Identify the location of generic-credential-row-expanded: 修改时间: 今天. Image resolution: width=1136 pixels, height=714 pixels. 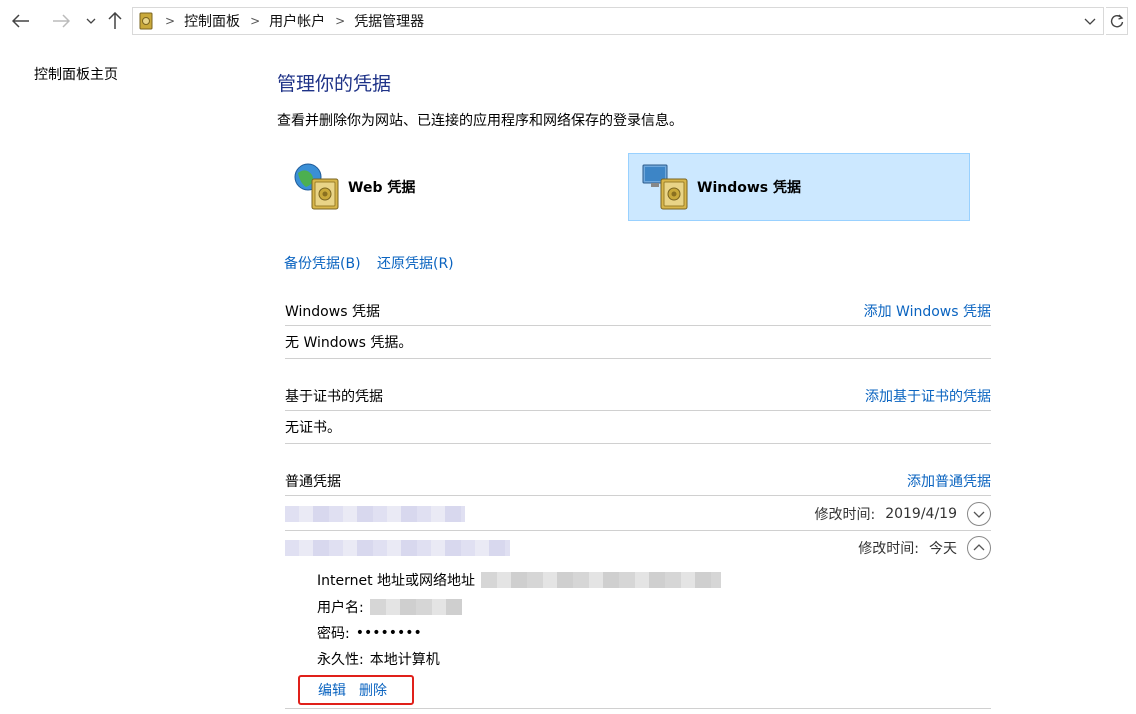
(638, 547).